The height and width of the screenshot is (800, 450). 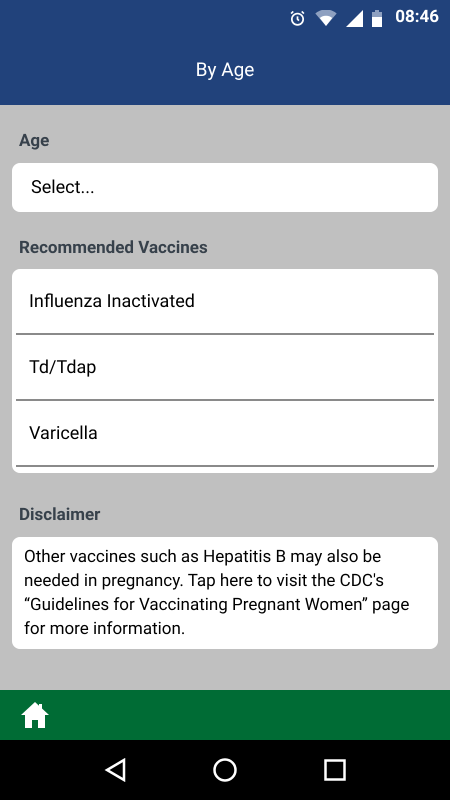 What do you see at coordinates (225, 367) in the screenshot?
I see `vaccine-item: Td/Tdap` at bounding box center [225, 367].